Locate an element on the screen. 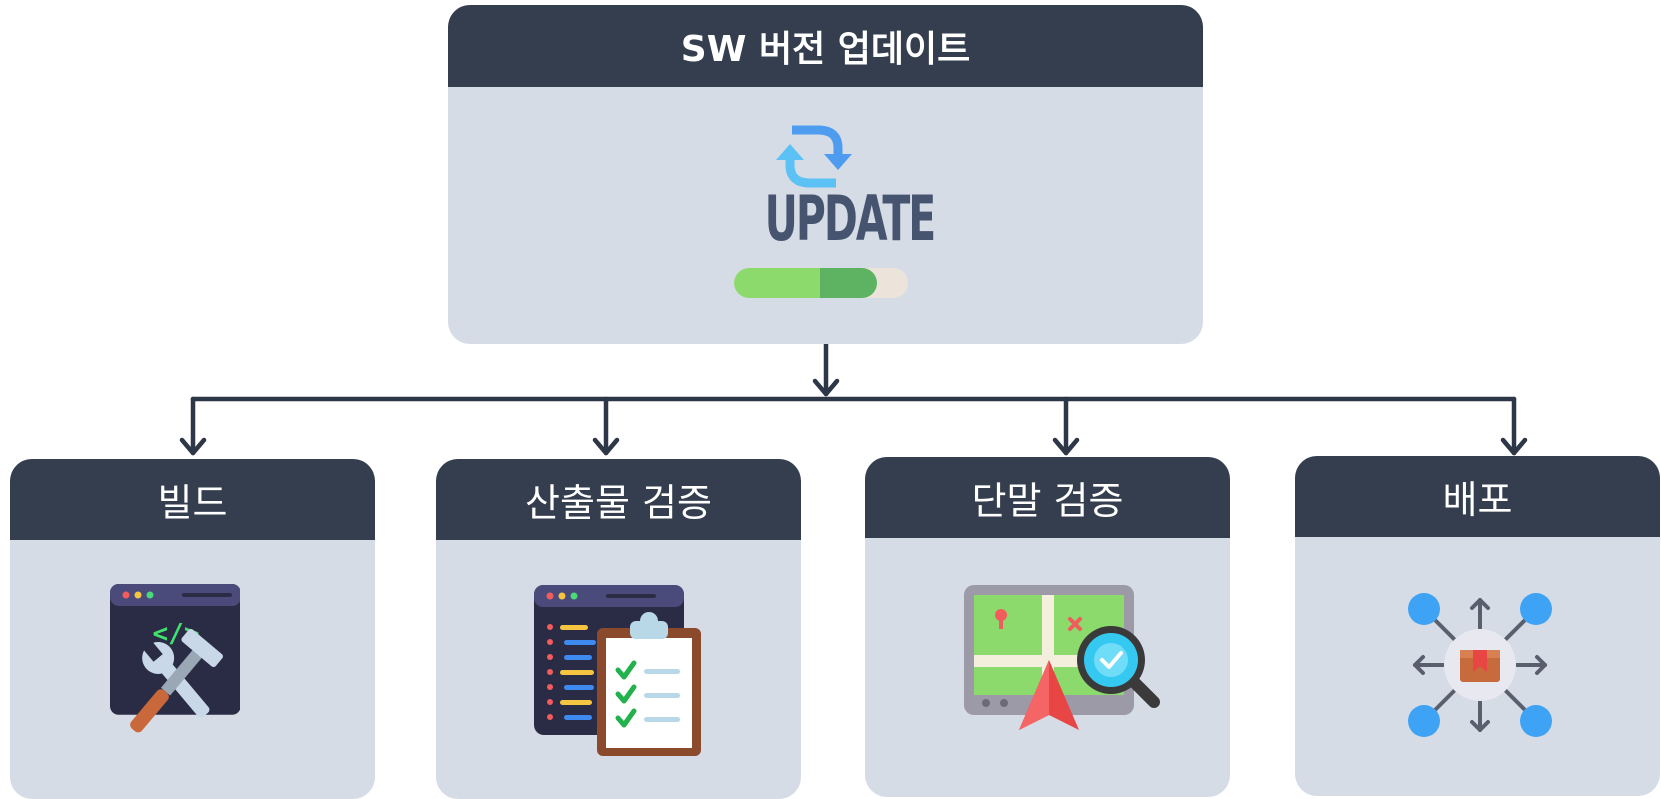 This screenshot has height=799, width=1661. step-card-header: 빌드 is located at coordinates (192, 499).